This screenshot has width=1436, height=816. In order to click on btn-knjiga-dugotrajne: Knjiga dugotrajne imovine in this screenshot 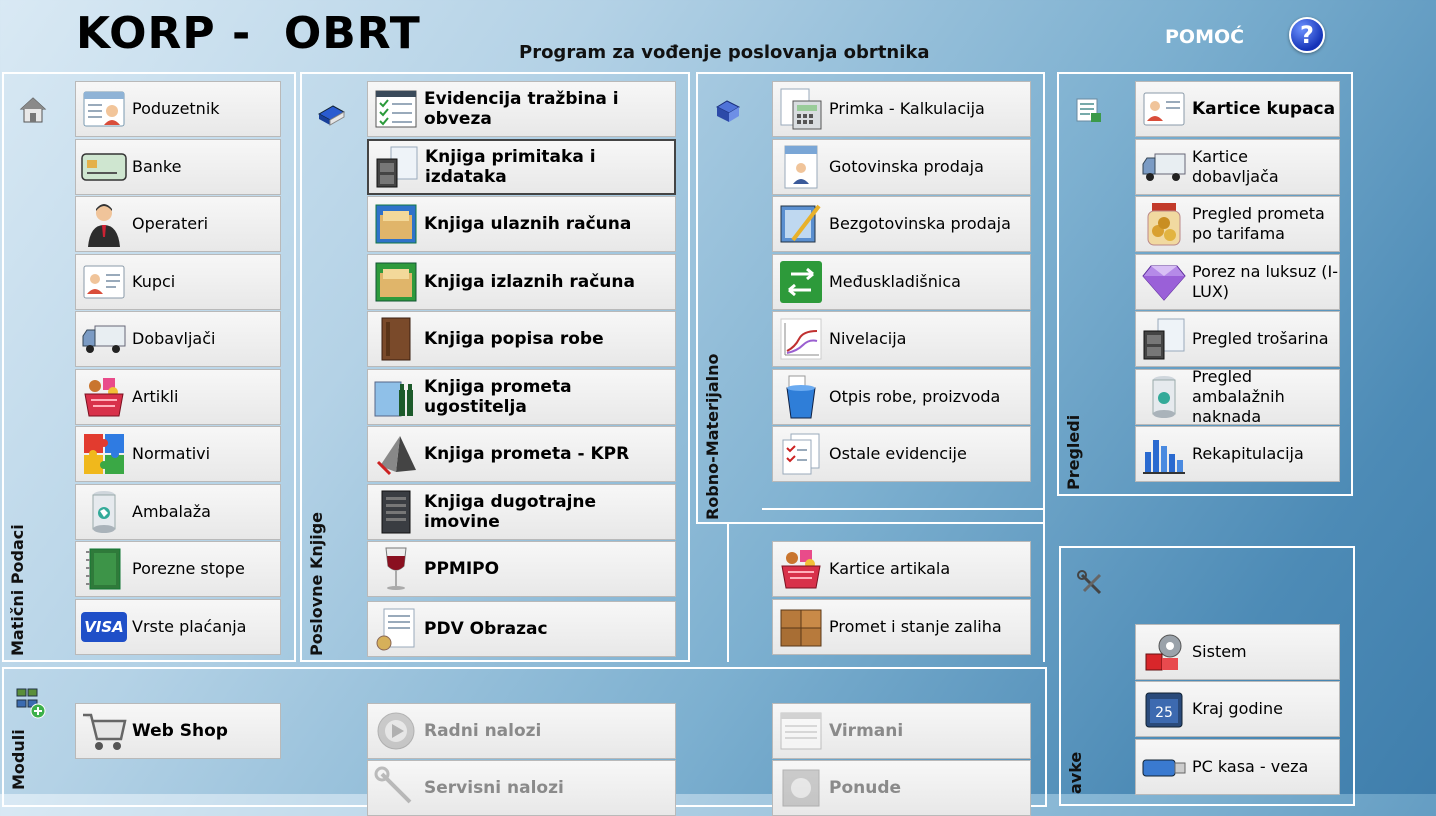, I will do `click(521, 512)`.